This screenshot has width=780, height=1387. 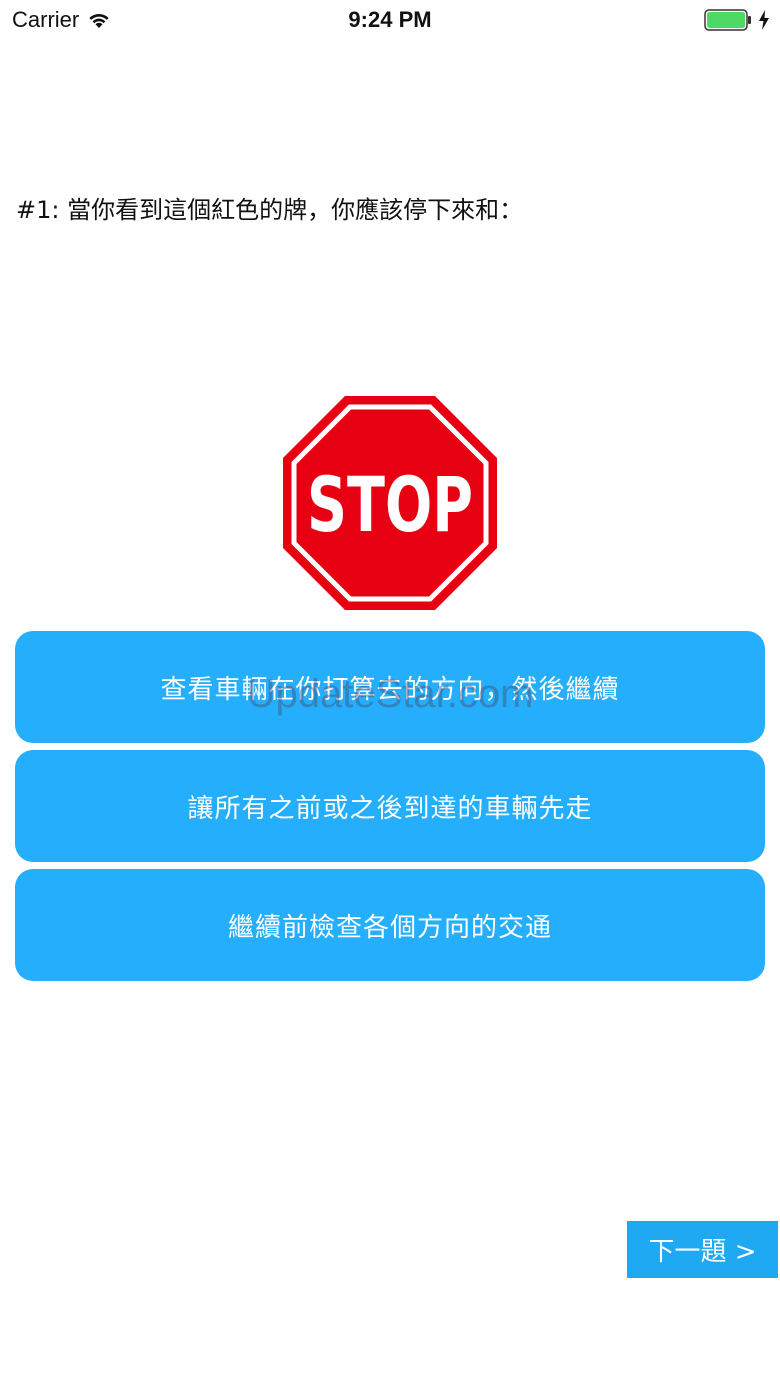 I want to click on answer-option-3: 繼續前檢查各個方向的交通, so click(x=390, y=925).